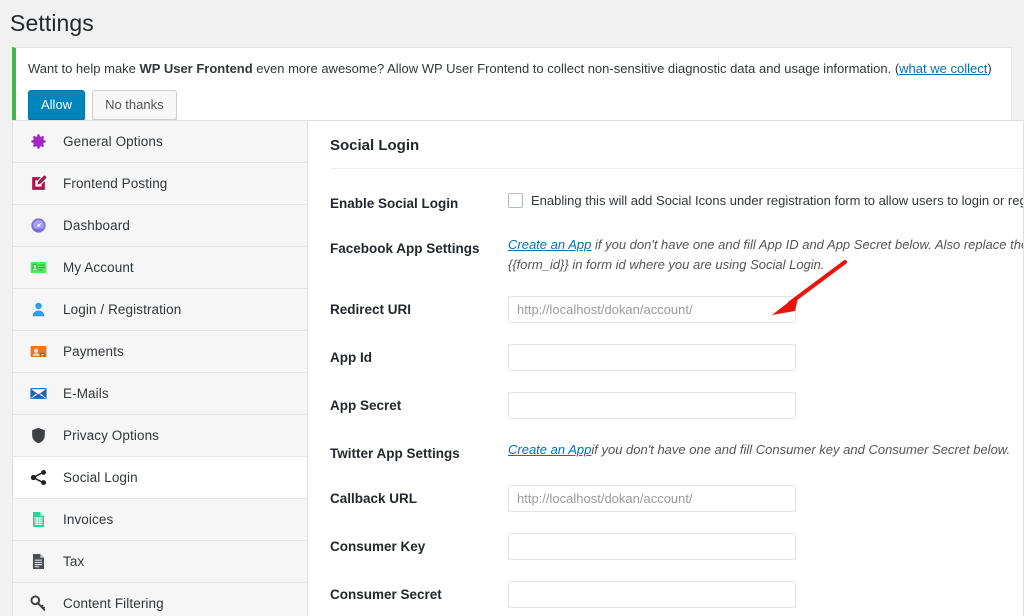 The width and height of the screenshot is (1024, 616). I want to click on sidebar-item-general-options: General Options, so click(160, 142).